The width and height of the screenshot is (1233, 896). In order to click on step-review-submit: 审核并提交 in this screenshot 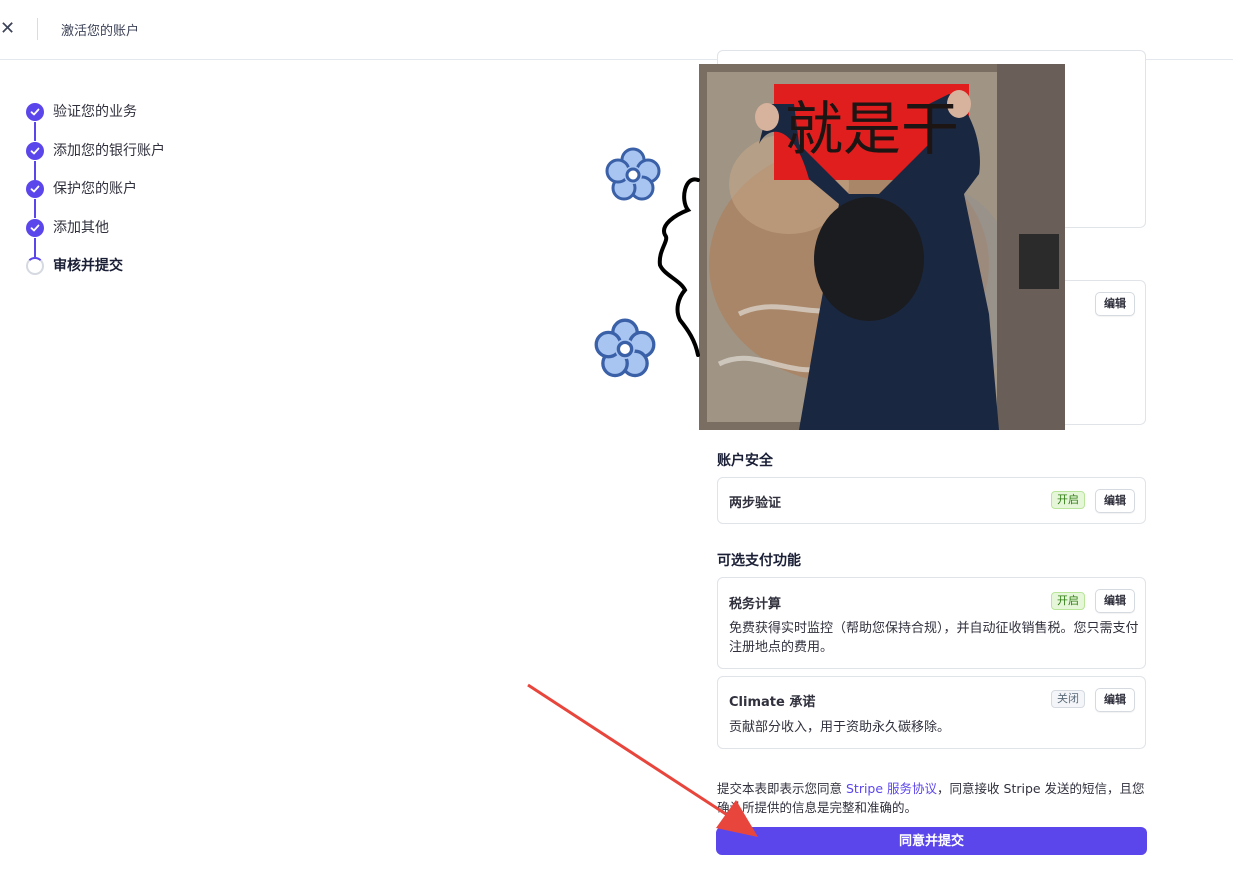, I will do `click(95, 276)`.